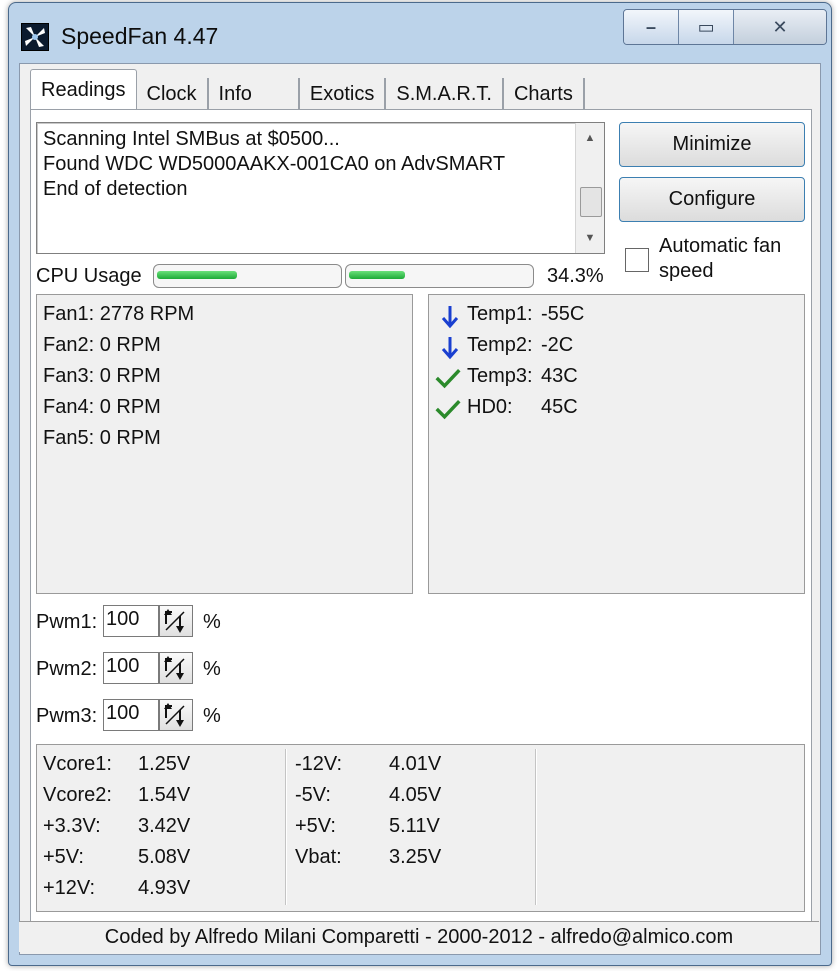  I want to click on pwm1-unit: %, so click(212, 622).